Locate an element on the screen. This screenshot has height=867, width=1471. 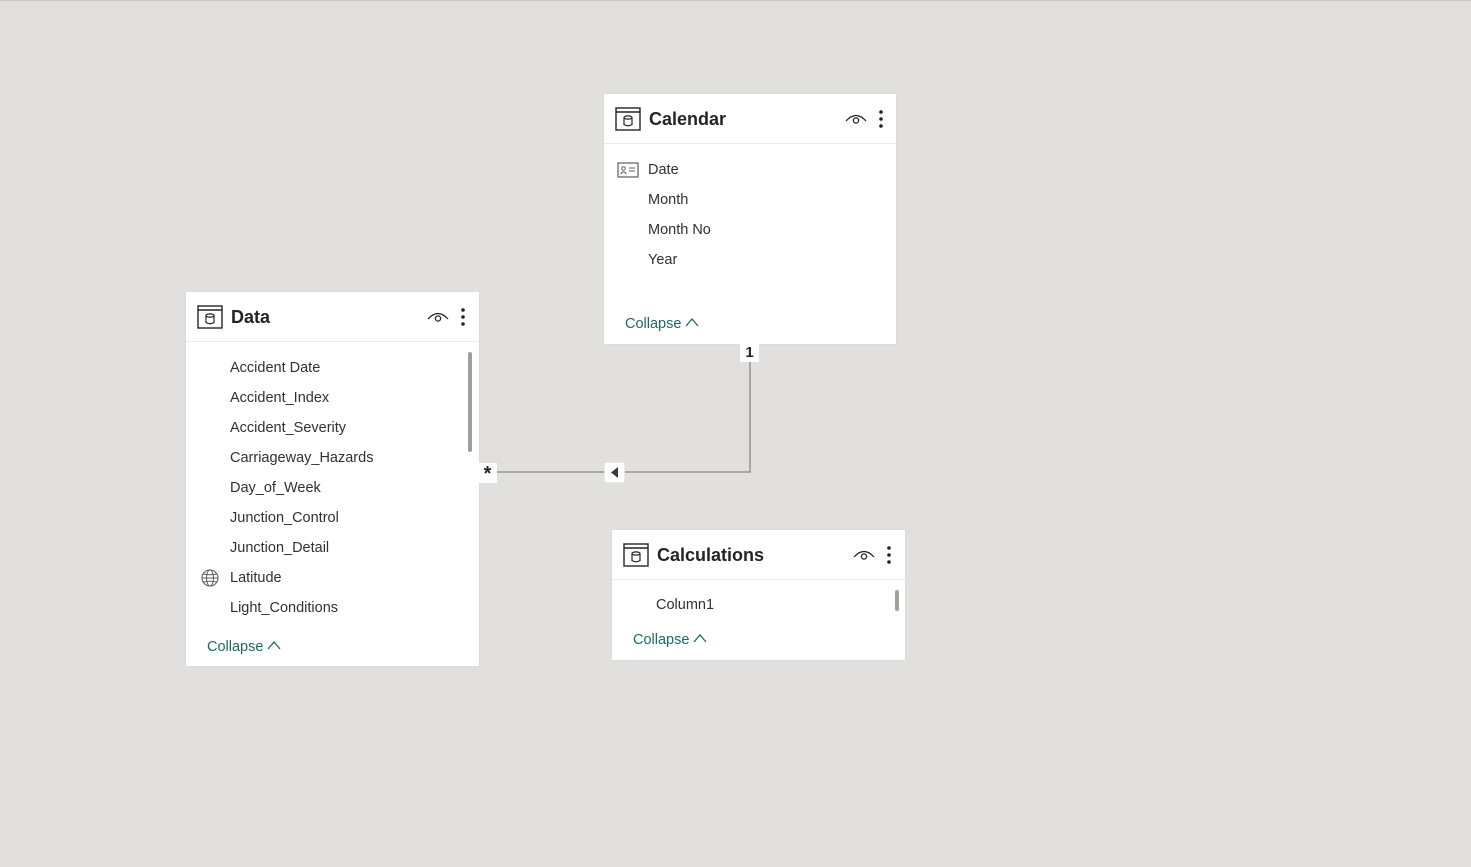
field-list: Date Month Month No Year is located at coordinates (750, 215).